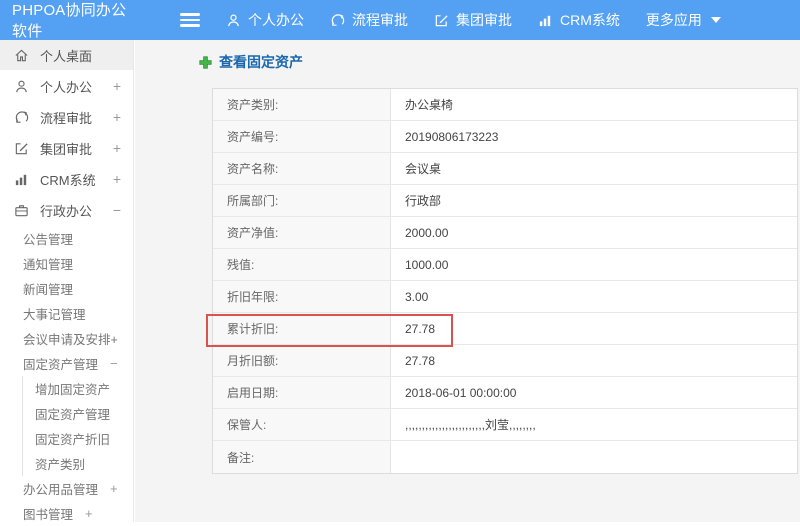  Describe the element at coordinates (594, 200) in the screenshot. I see `row-value: 行政部` at that location.